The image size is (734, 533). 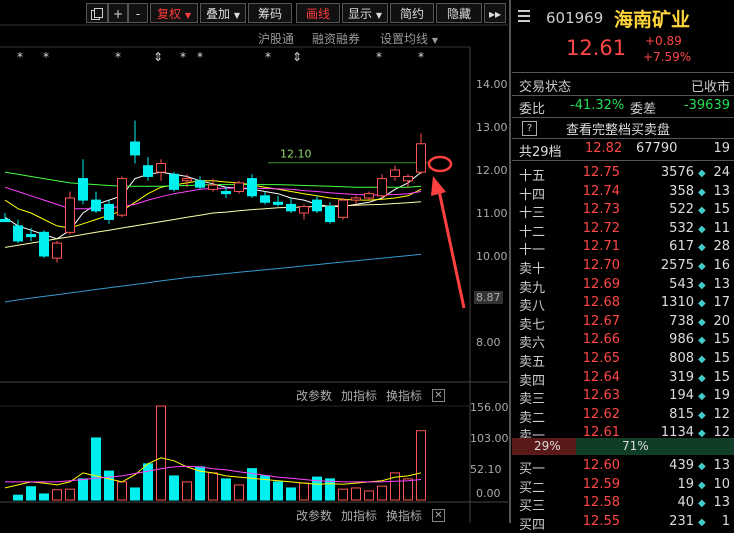 What do you see at coordinates (721, 414) in the screenshot?
I see `ask-order-count: 12` at bounding box center [721, 414].